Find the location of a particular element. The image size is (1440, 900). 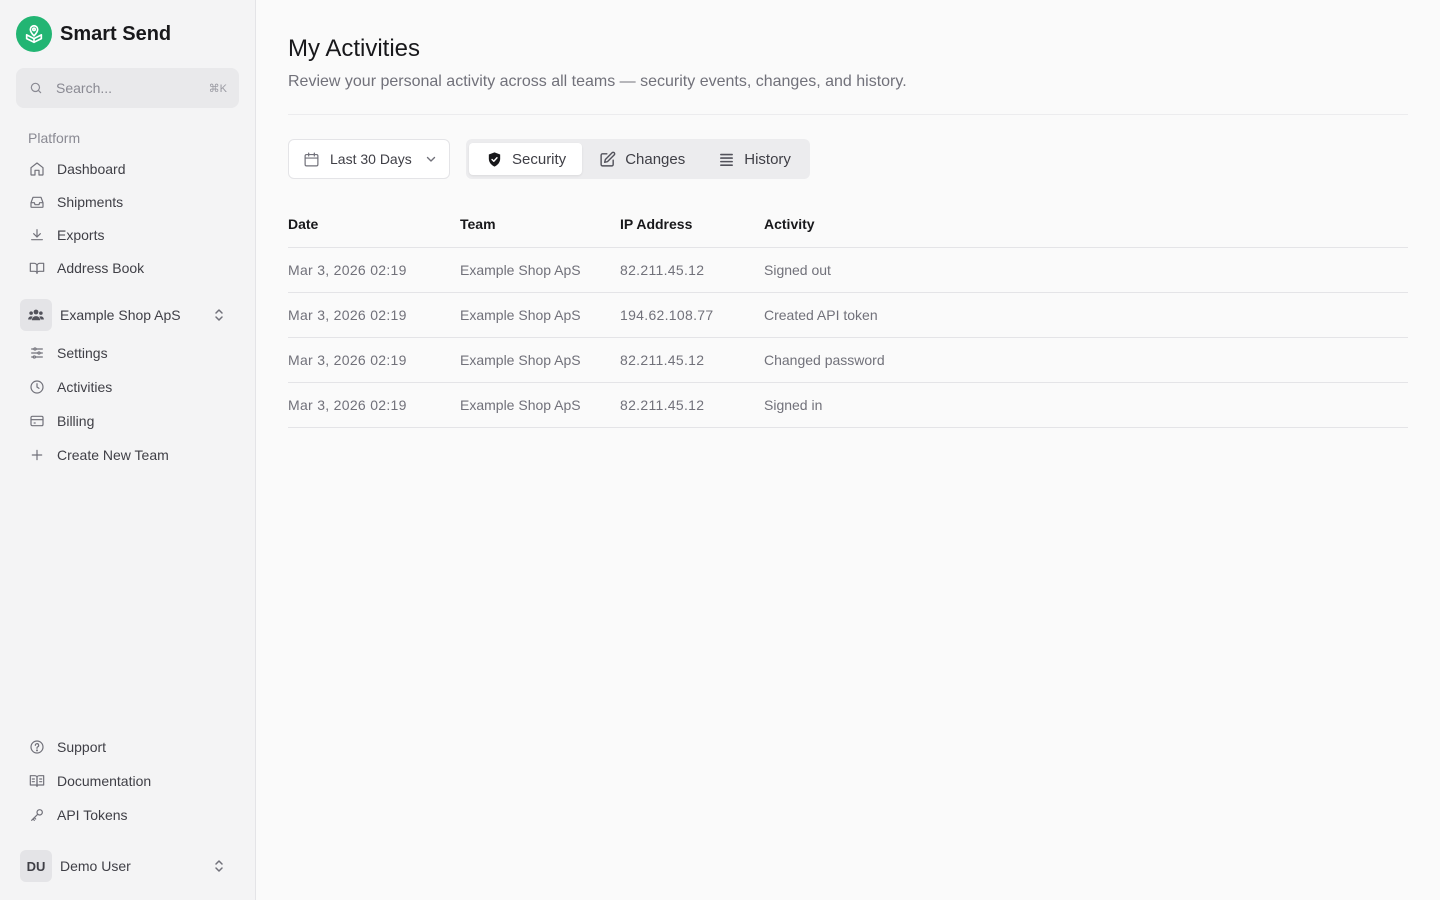

cell-activity: Changed password is located at coordinates (1086, 360).